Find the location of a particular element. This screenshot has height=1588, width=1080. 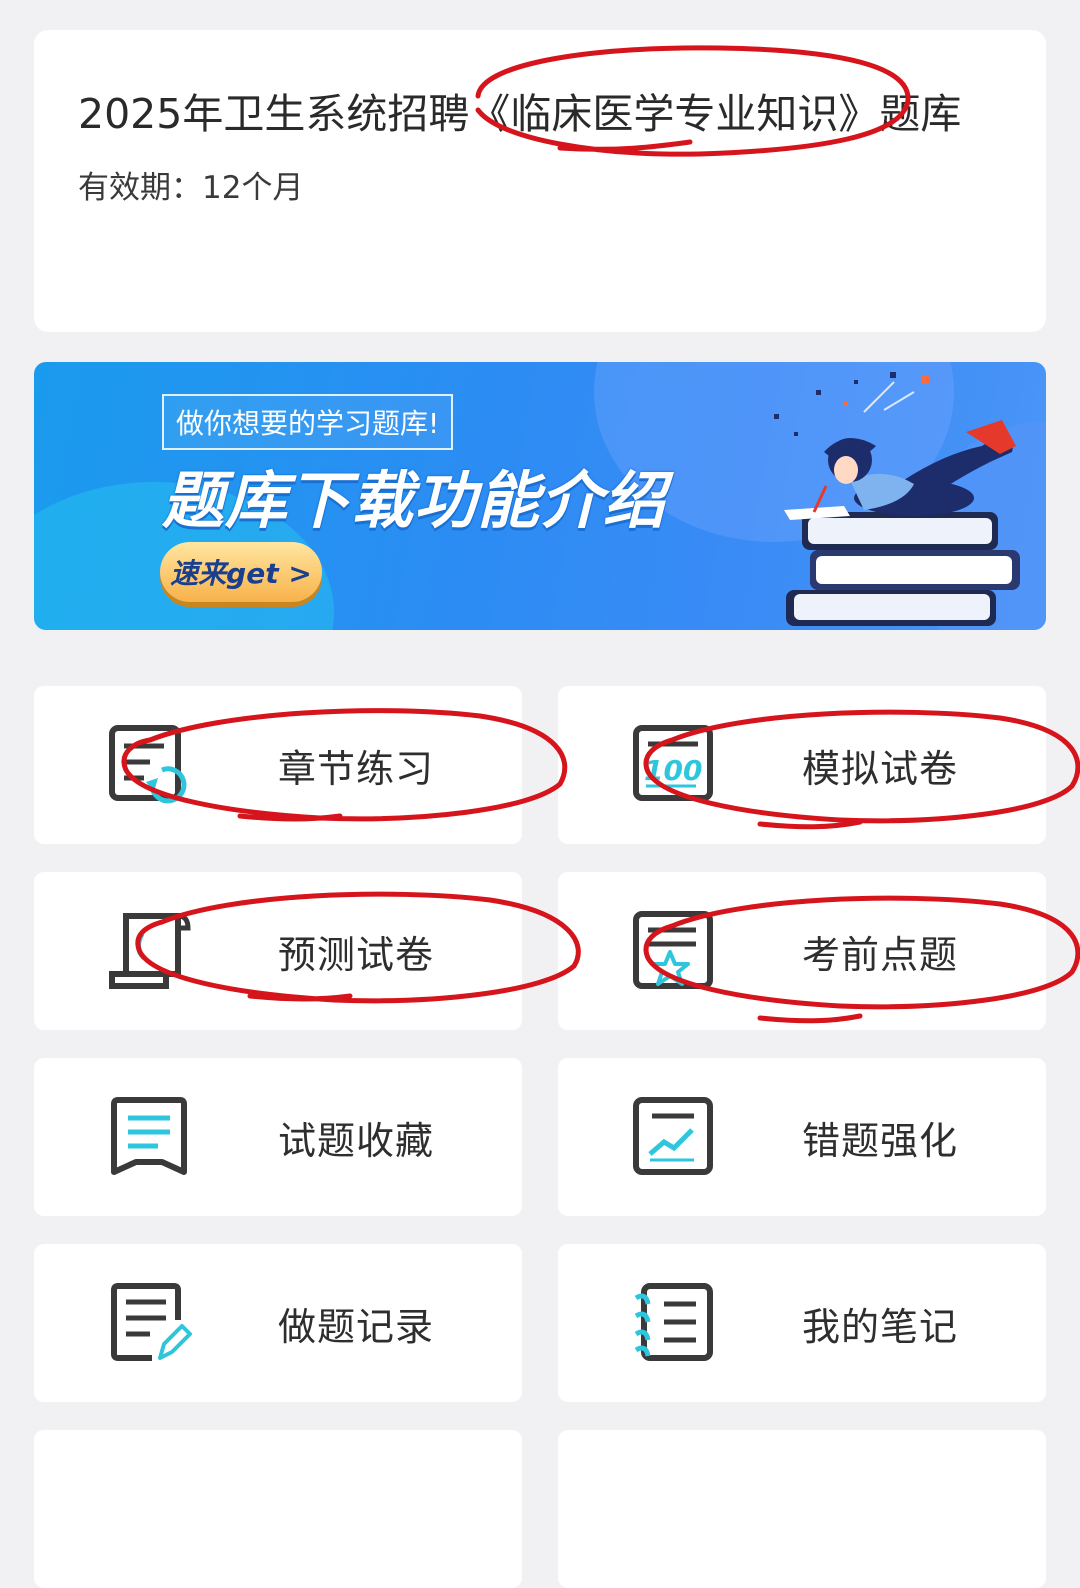

menu-item-question-favorites: 试题收藏 is located at coordinates (278, 1137).